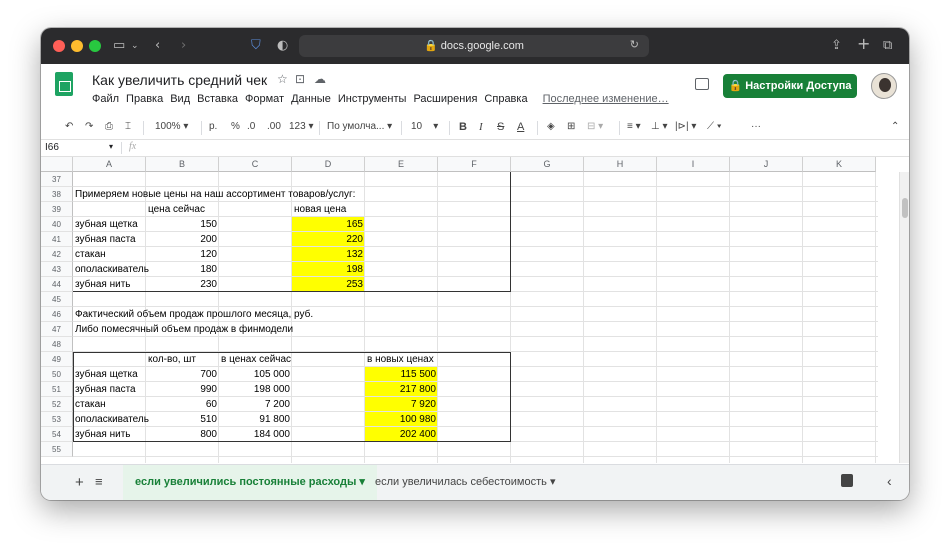 The image size is (950, 555). I want to click on cell-d39: новая цена, so click(320, 209).